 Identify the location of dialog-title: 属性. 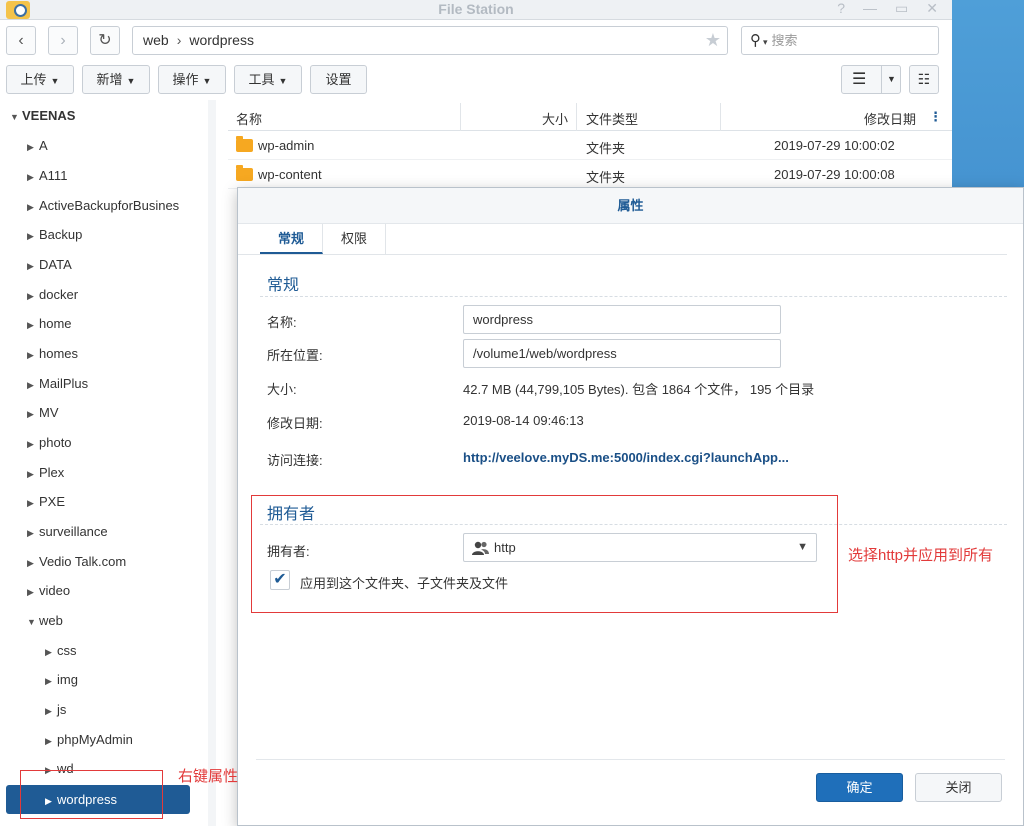
(630, 206).